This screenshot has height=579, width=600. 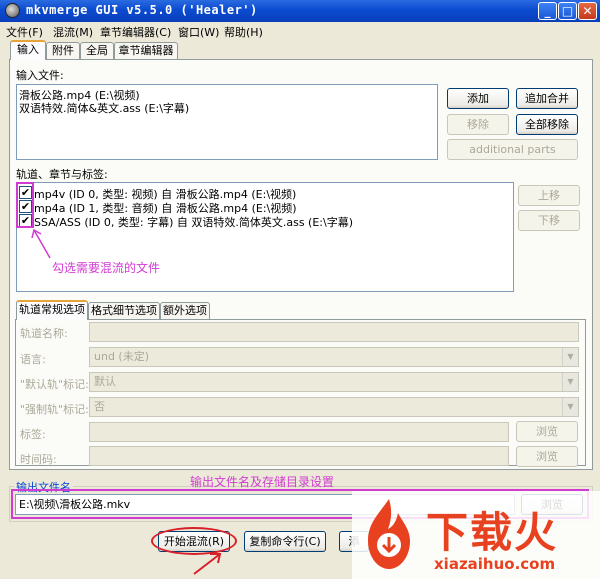 I want to click on language-select: und (未定) ▼, so click(x=334, y=357).